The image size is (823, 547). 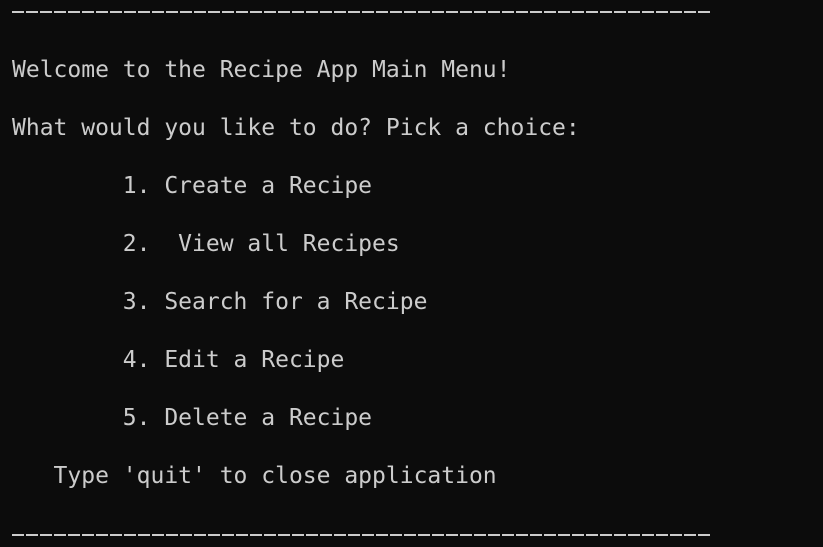 What do you see at coordinates (192, 418) in the screenshot?
I see `menu-option-delete: 5. Delete a Recipe` at bounding box center [192, 418].